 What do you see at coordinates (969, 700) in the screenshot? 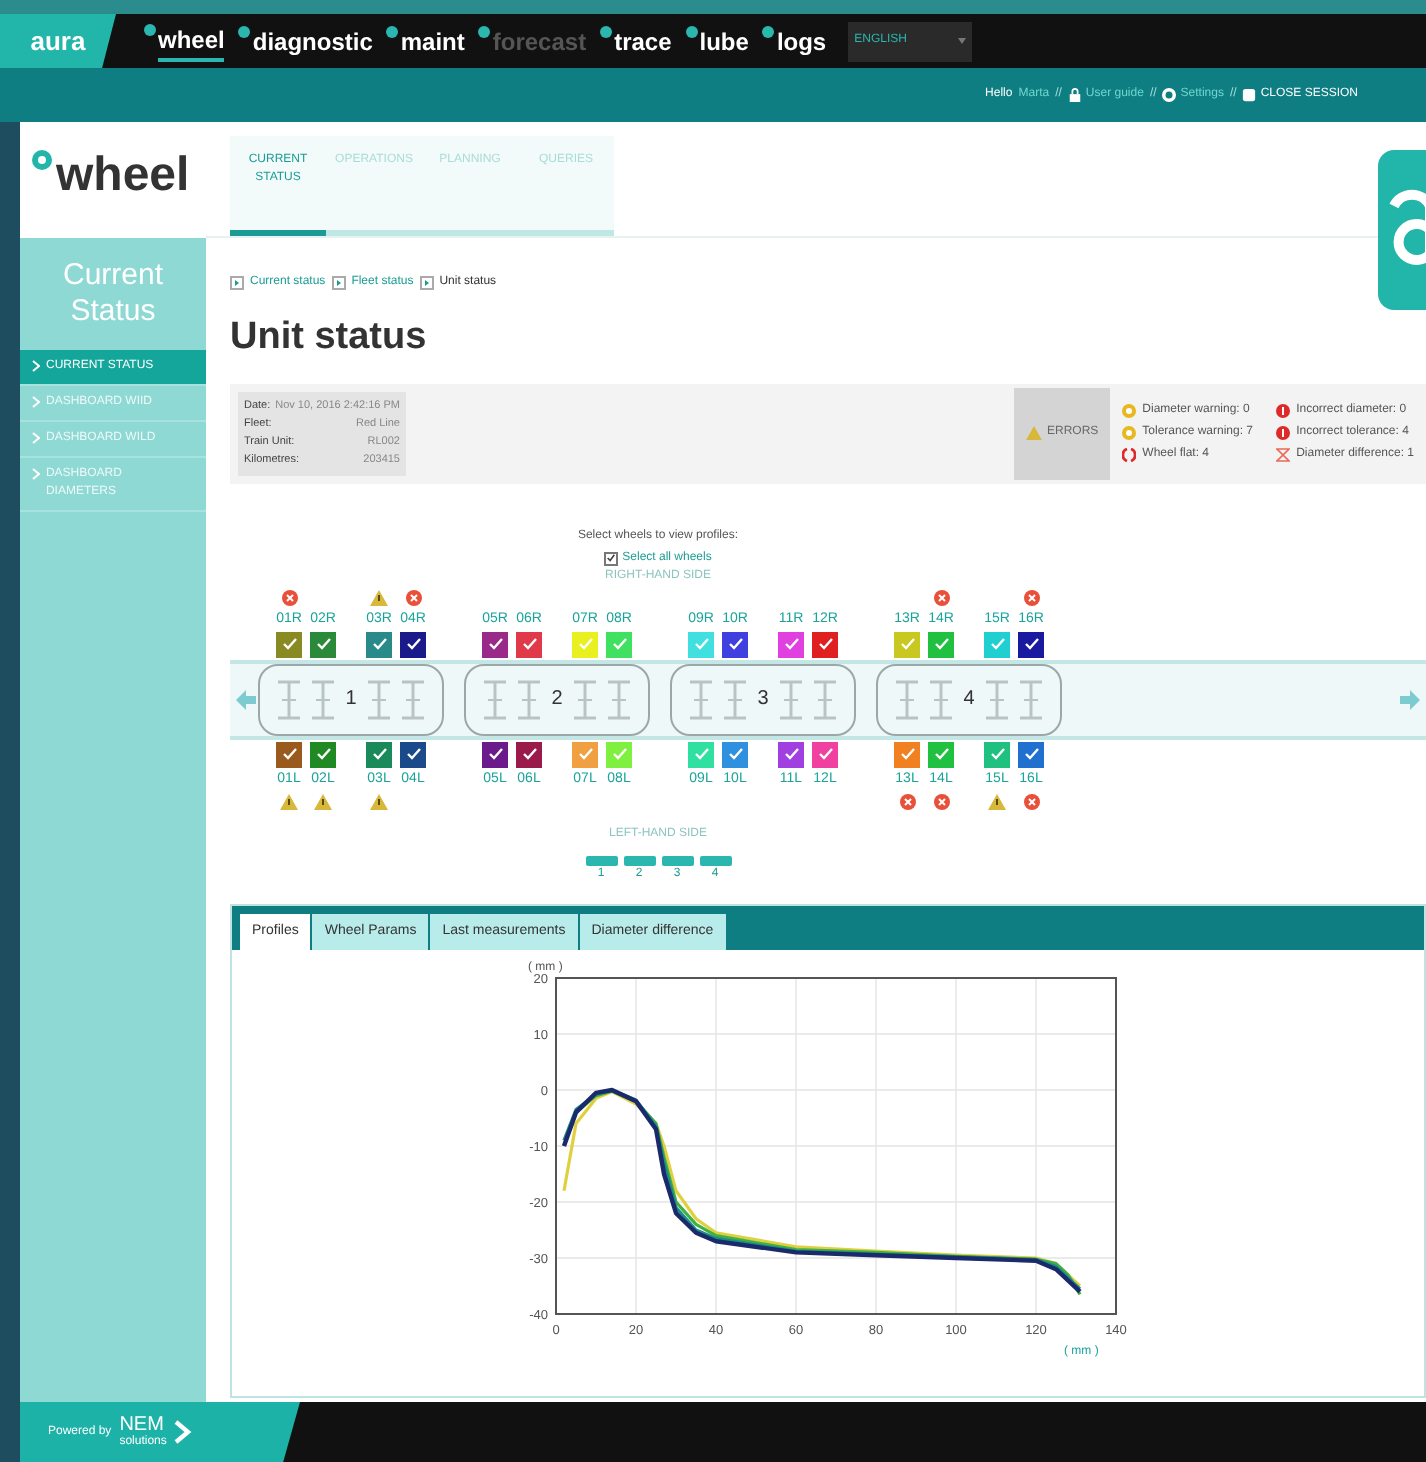
I see `car-number: 4` at bounding box center [969, 700].